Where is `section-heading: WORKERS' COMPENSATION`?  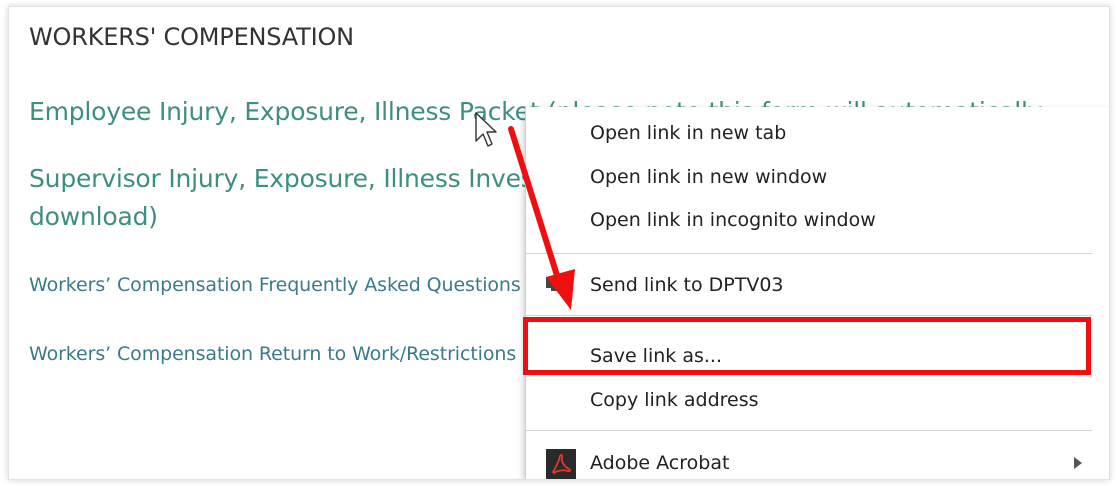 section-heading: WORKERS' COMPENSATION is located at coordinates (191, 37).